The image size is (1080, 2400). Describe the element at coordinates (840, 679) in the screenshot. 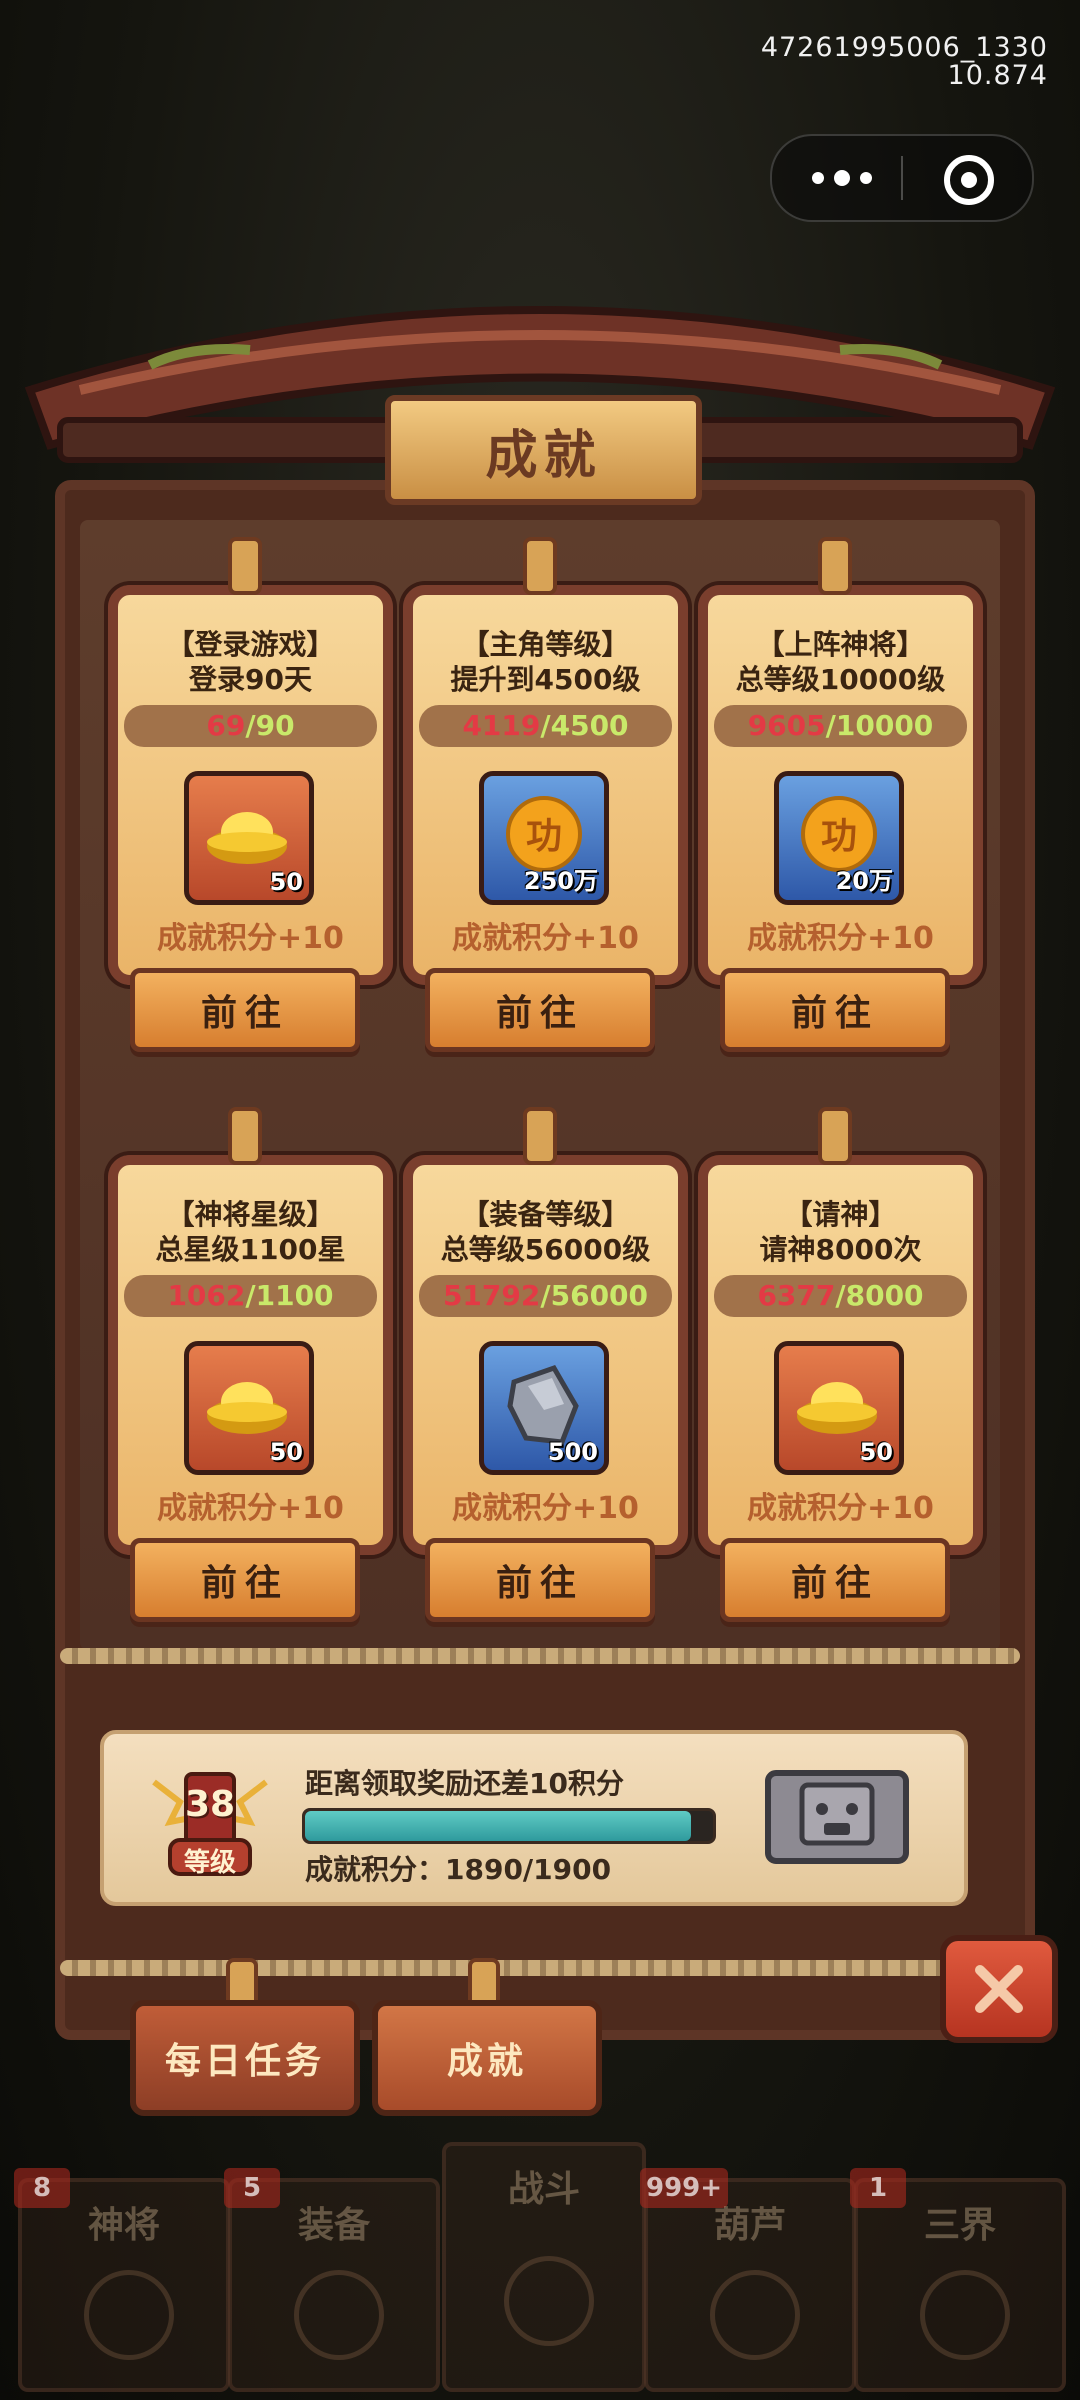

I see `achievement-desc: 总等级10000级` at that location.